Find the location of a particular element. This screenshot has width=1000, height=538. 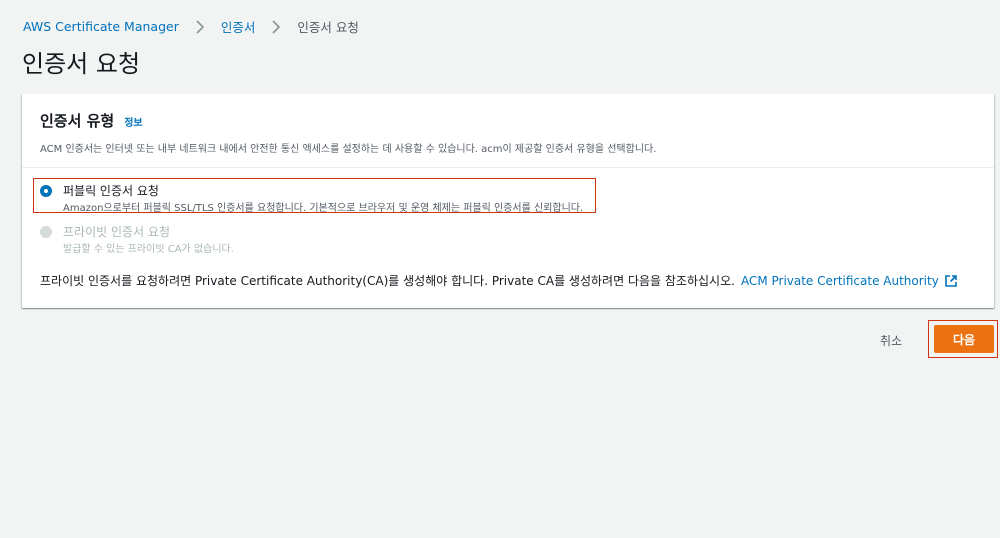

cancel-button: 취소 is located at coordinates (891, 340).